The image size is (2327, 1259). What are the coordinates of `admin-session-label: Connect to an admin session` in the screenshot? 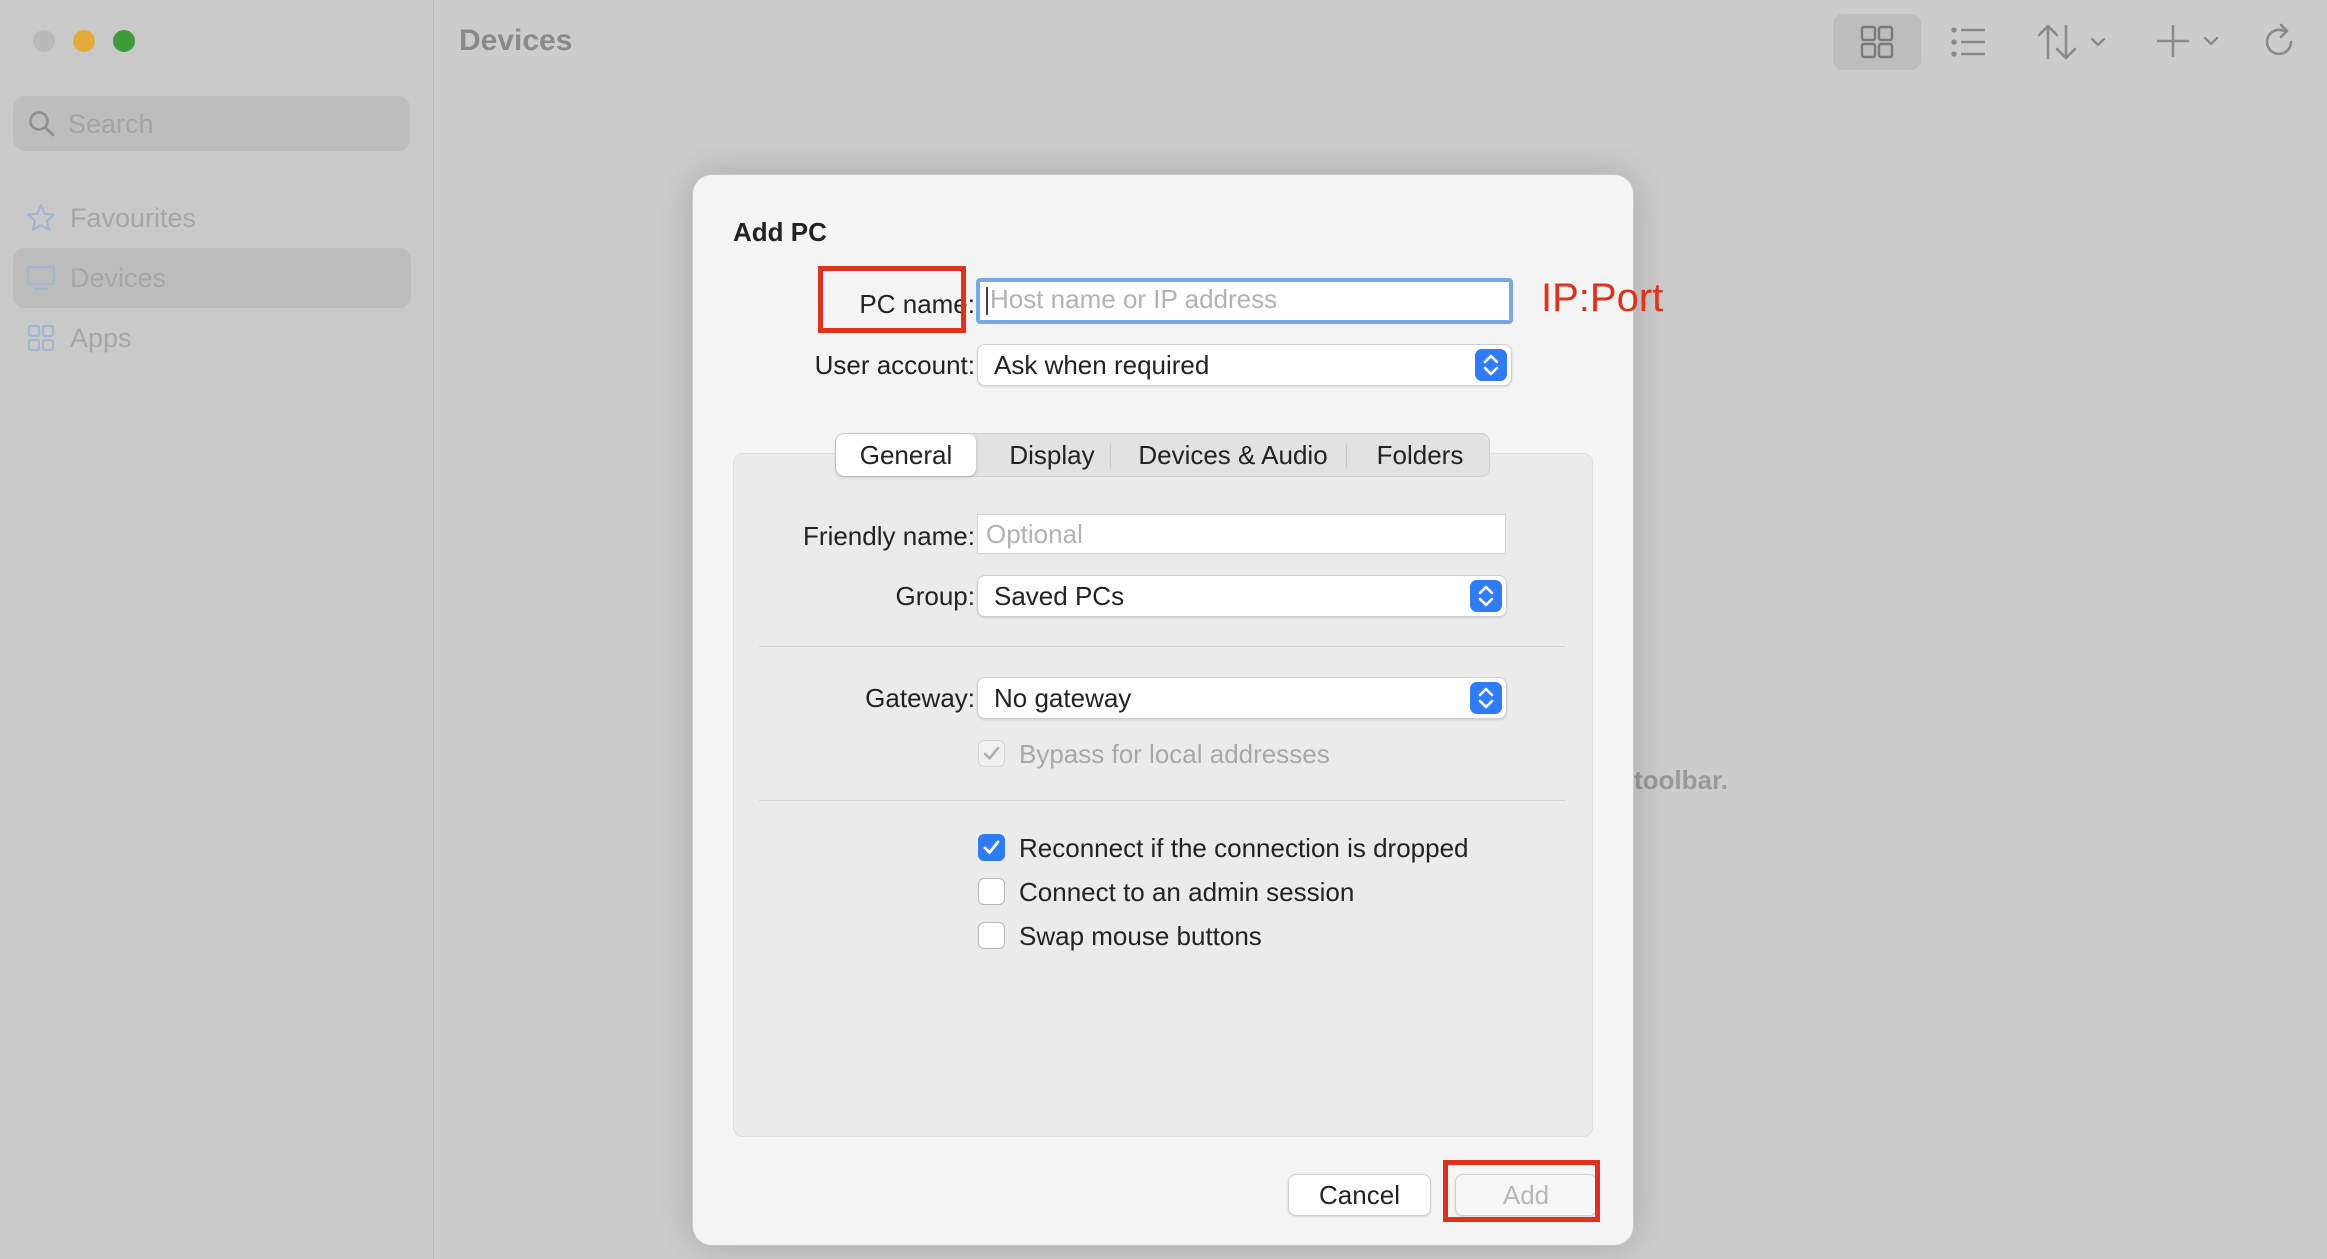 It's located at (1187, 892).